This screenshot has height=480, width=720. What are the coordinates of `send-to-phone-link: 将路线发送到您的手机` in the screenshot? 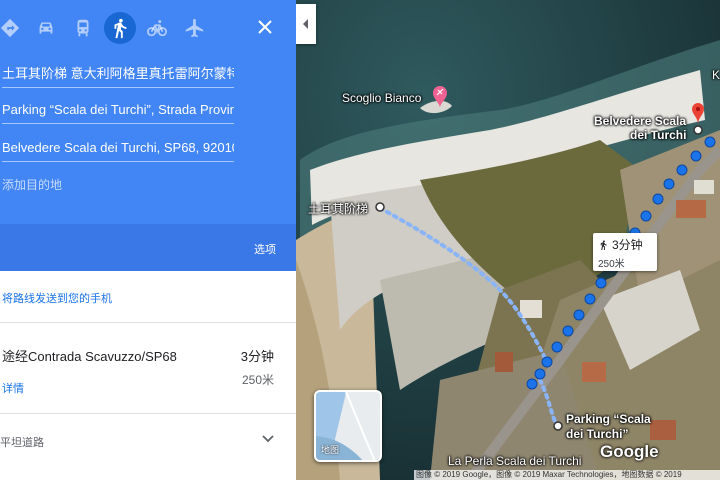 It's located at (57, 298).